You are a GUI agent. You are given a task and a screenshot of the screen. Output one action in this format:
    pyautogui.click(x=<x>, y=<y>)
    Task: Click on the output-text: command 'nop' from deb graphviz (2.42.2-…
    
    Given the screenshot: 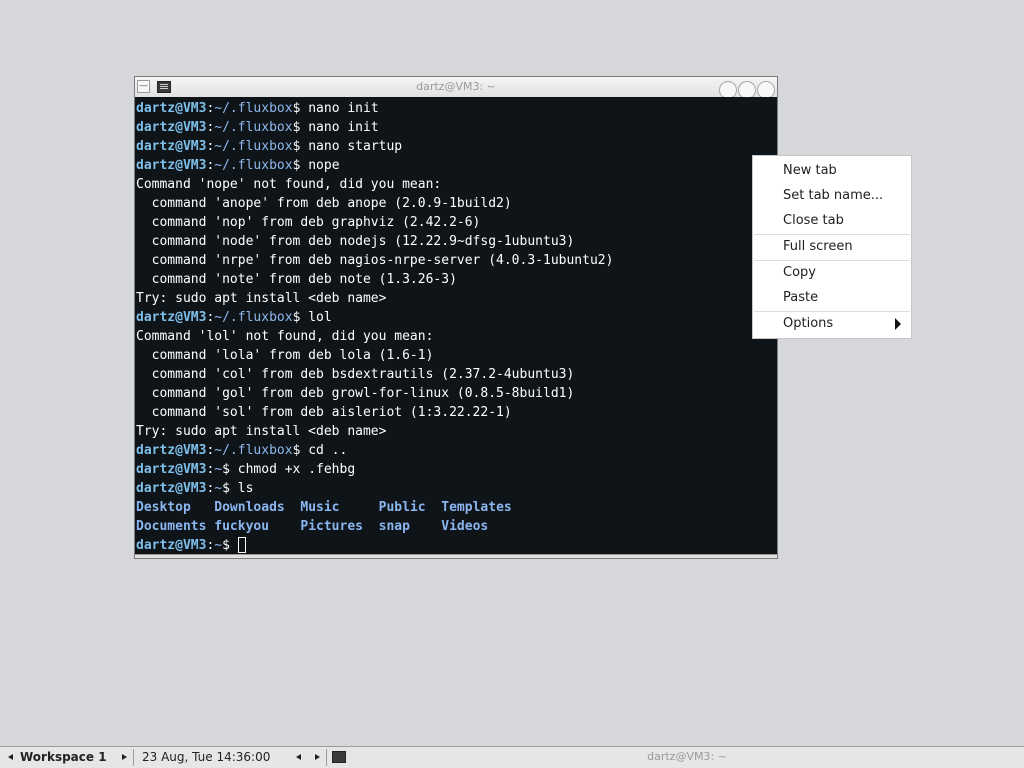 What is the action you would take?
    pyautogui.click(x=308, y=222)
    